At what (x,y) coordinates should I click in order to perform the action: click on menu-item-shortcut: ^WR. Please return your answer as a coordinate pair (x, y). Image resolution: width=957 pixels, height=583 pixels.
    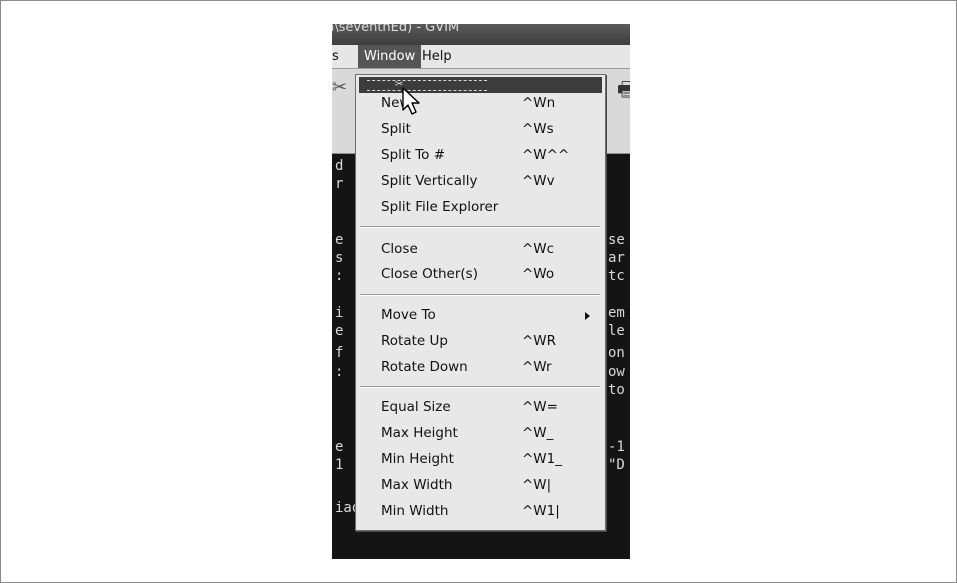
    Looking at the image, I should click on (539, 341).